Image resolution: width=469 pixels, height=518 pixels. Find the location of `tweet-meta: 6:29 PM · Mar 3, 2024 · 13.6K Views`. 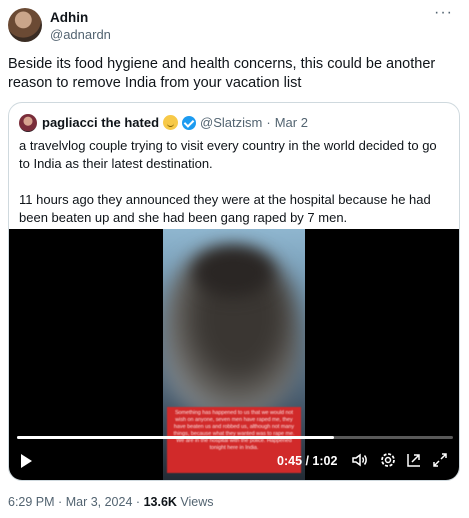

tweet-meta: 6:29 PM · Mar 3, 2024 · 13.6K Views is located at coordinates (111, 502).